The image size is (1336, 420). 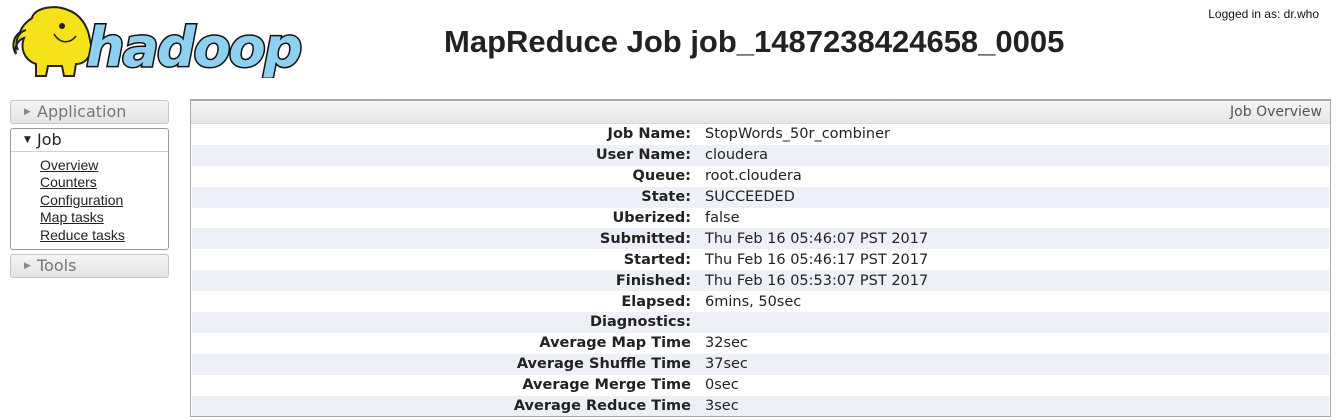 I want to click on page-title: MapReduce Job job_1487238424658_0005, so click(x=754, y=41).